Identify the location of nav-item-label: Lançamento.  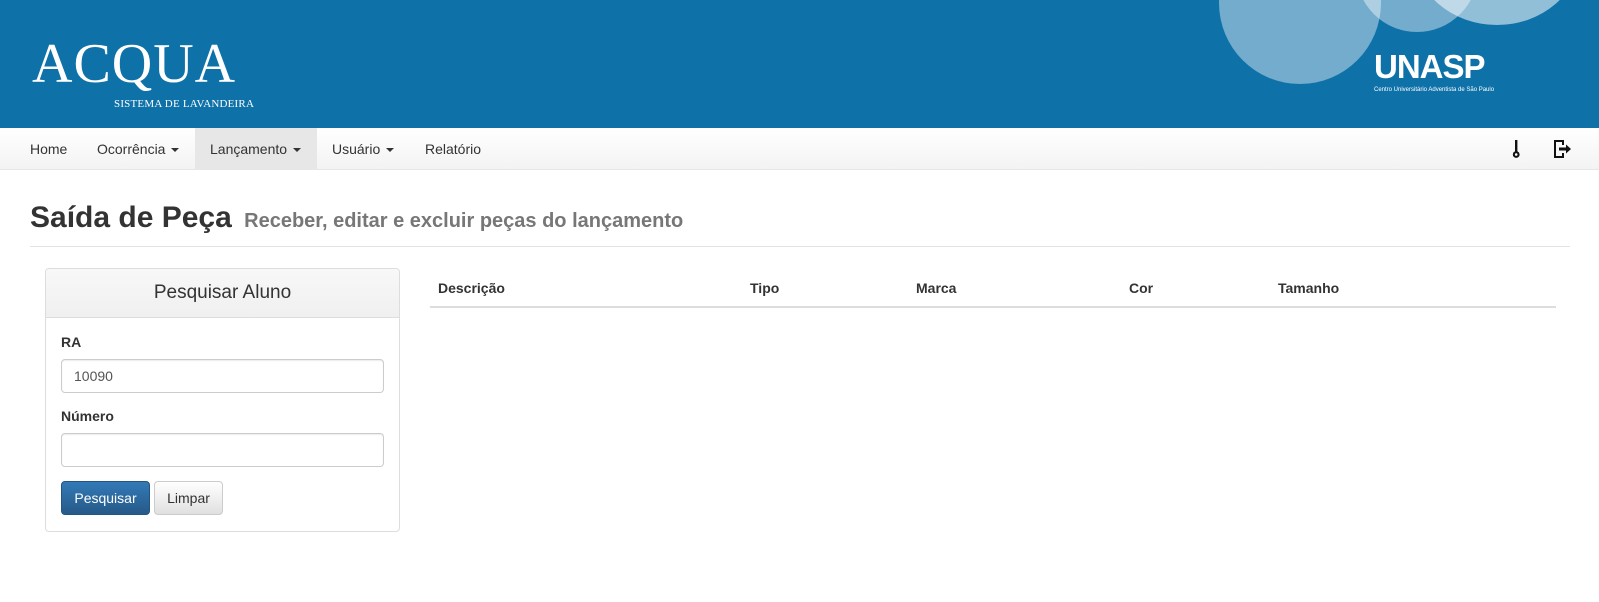
(249, 149).